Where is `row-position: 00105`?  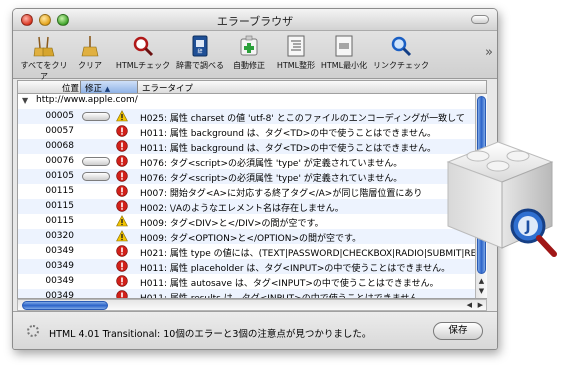
row-position: 00105 is located at coordinates (59, 176).